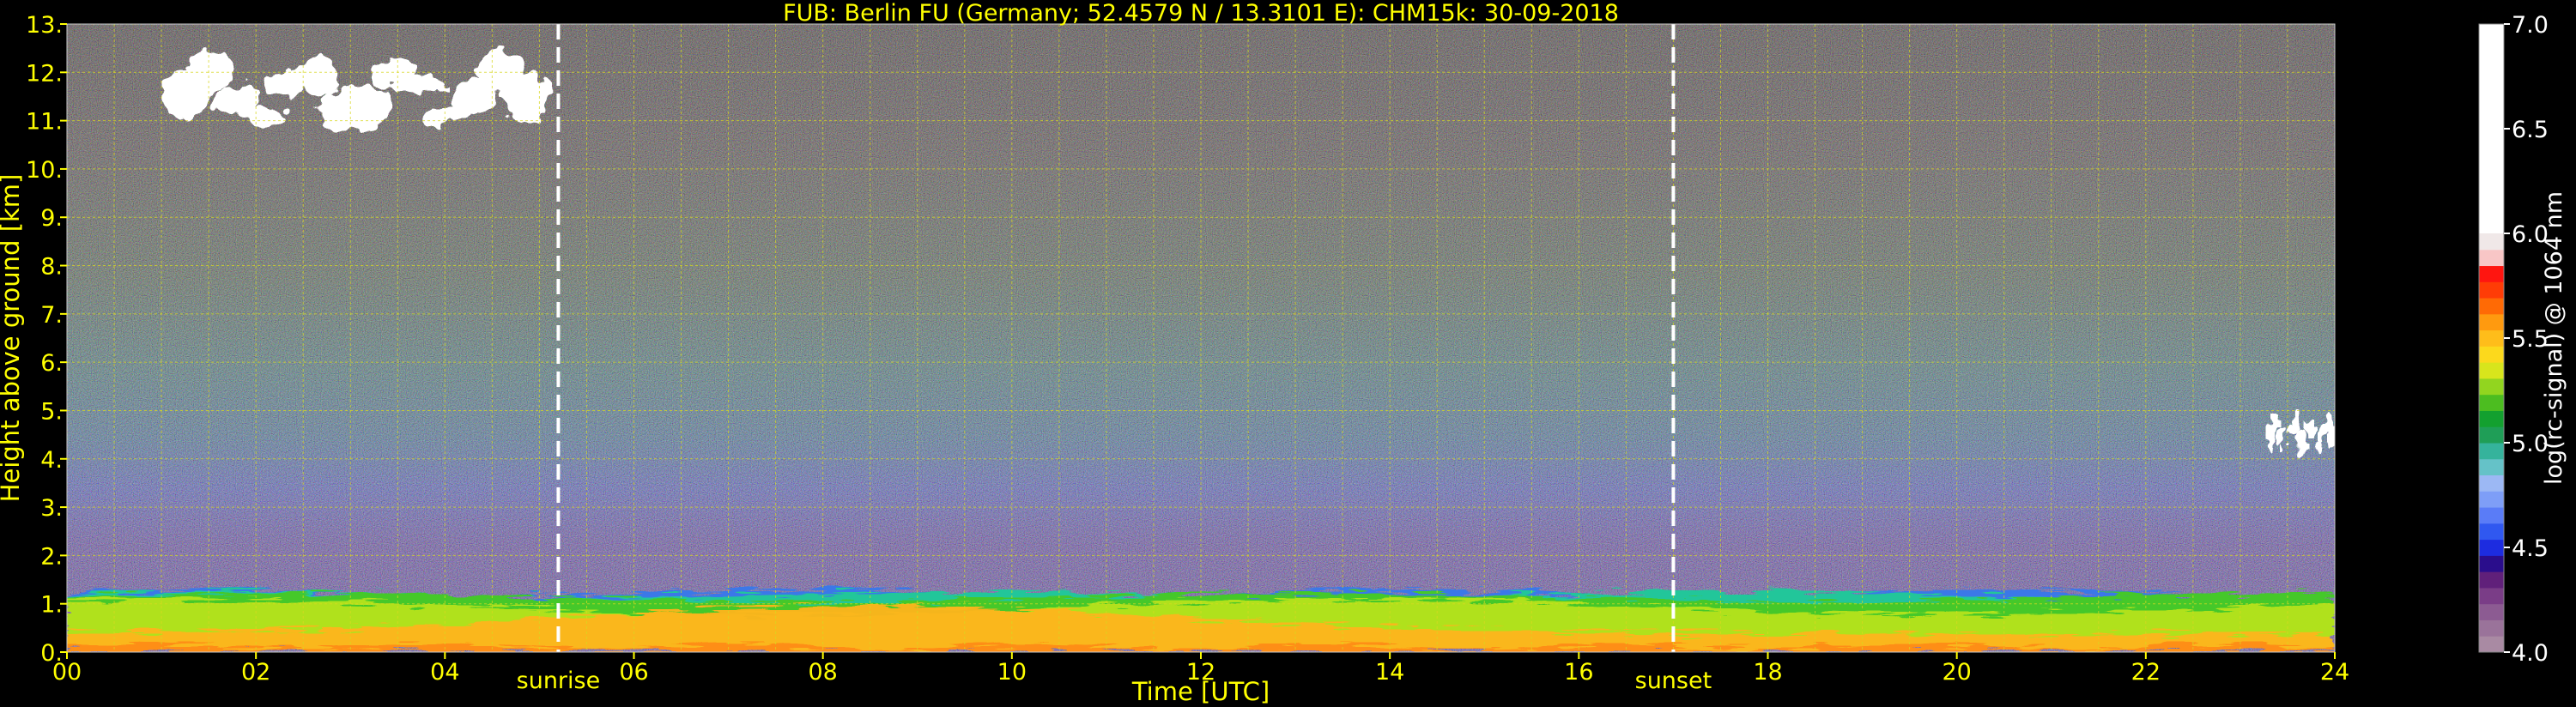 The image size is (2576, 707). I want to click on colorbar: 4.04.55.05.56.06.57.0, so click(2513, 339).